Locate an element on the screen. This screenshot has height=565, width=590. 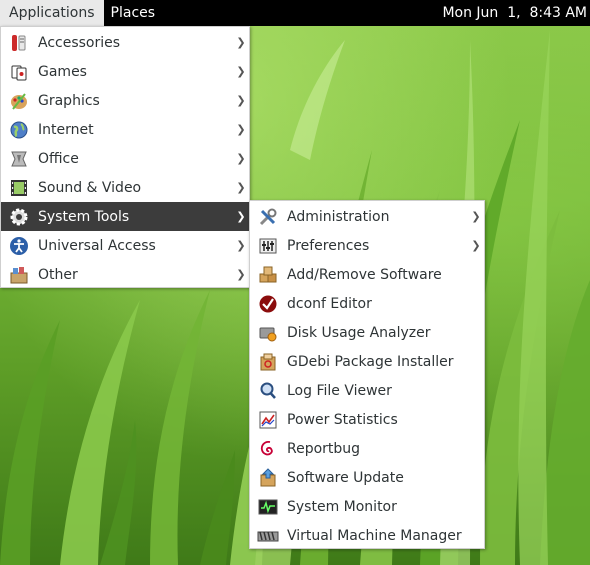
menu-item-label: Add/Remove Software is located at coordinates (364, 274).